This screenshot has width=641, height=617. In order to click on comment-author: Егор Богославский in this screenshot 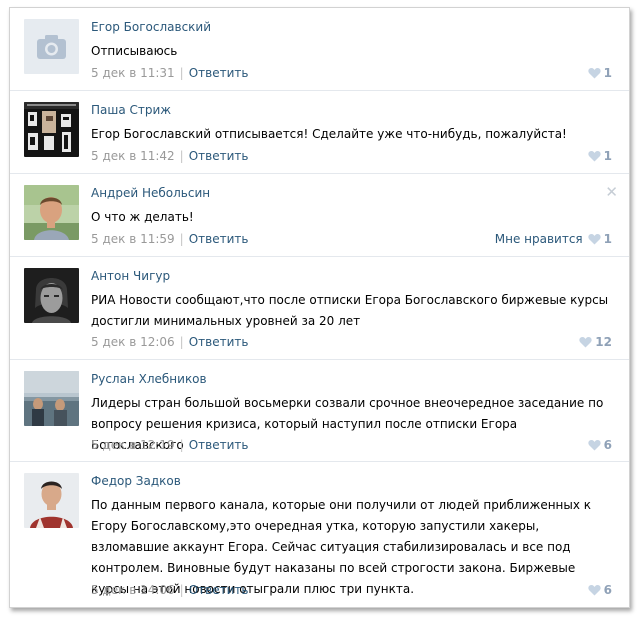, I will do `click(151, 27)`.